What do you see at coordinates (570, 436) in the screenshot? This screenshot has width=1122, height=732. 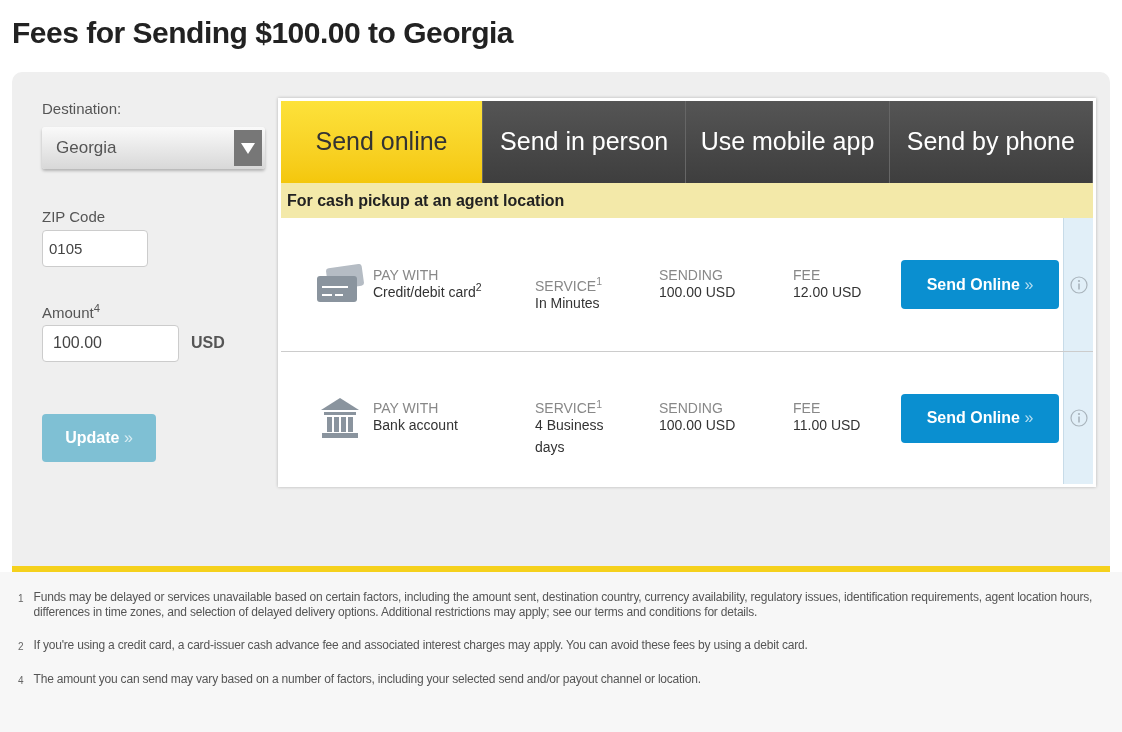 I see `column-value: 4 Business days` at bounding box center [570, 436].